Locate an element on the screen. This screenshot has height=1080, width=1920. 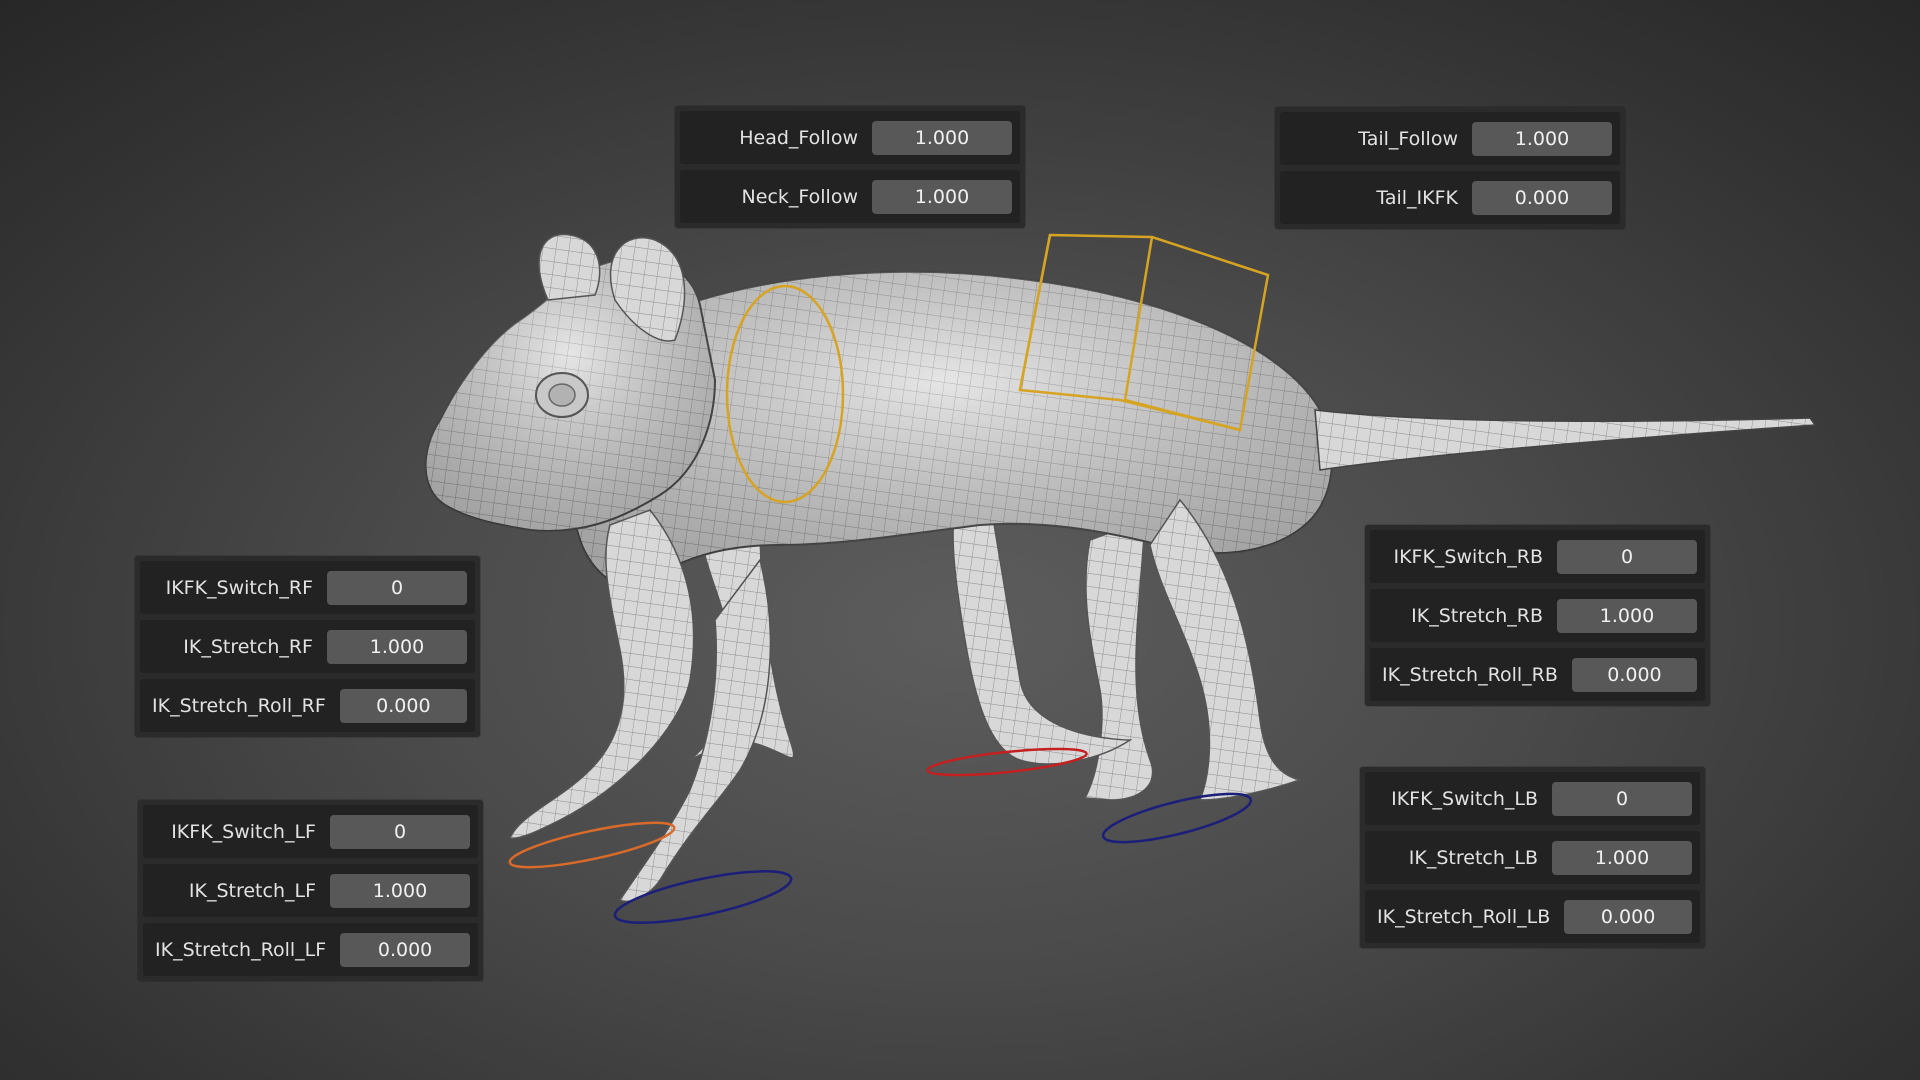
neck-follow-row: Neck_Follow 1.000 is located at coordinates (850, 196).